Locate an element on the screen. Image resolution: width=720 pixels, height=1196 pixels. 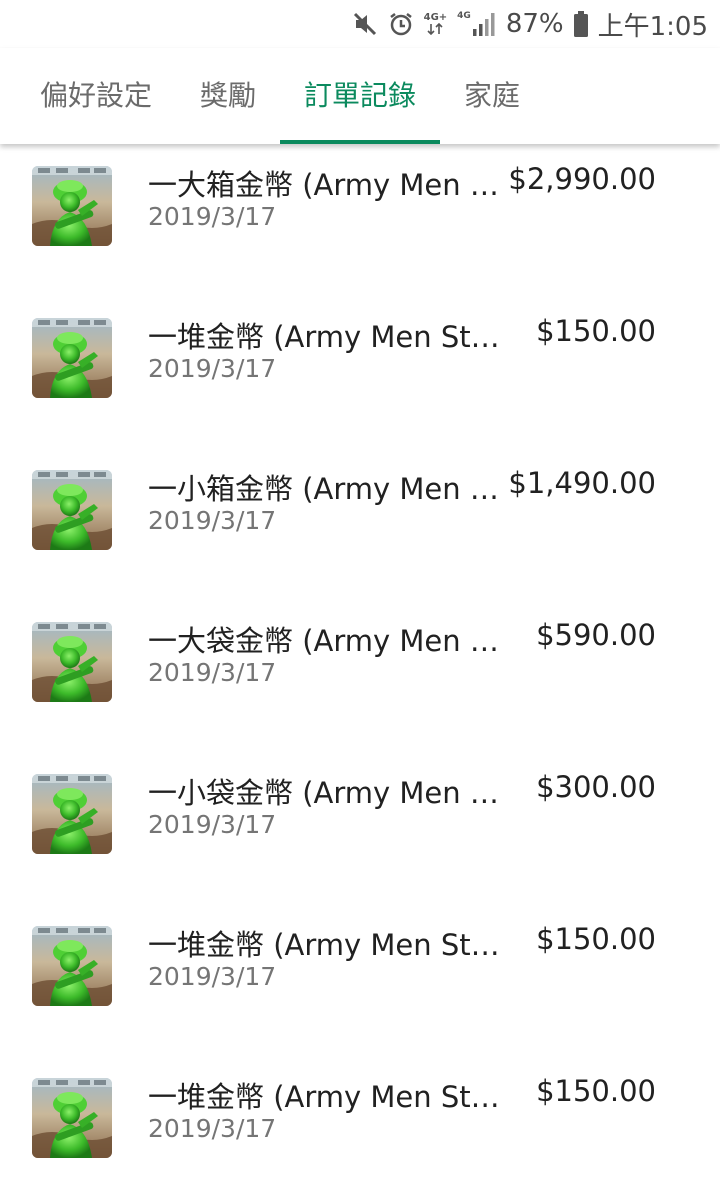
clock: 上午1:05 is located at coordinates (652, 26).